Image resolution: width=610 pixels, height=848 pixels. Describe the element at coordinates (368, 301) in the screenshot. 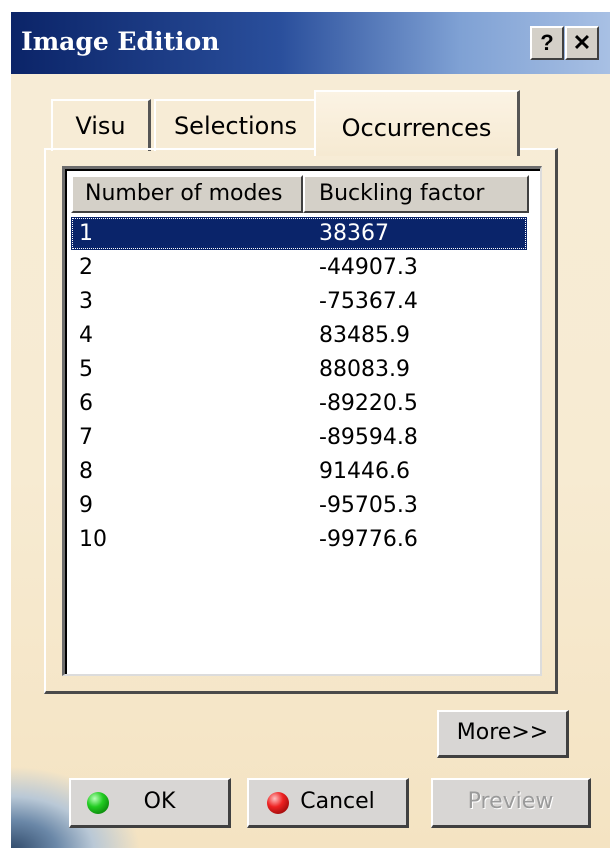

I see `buckling-factor: -75367.4` at that location.